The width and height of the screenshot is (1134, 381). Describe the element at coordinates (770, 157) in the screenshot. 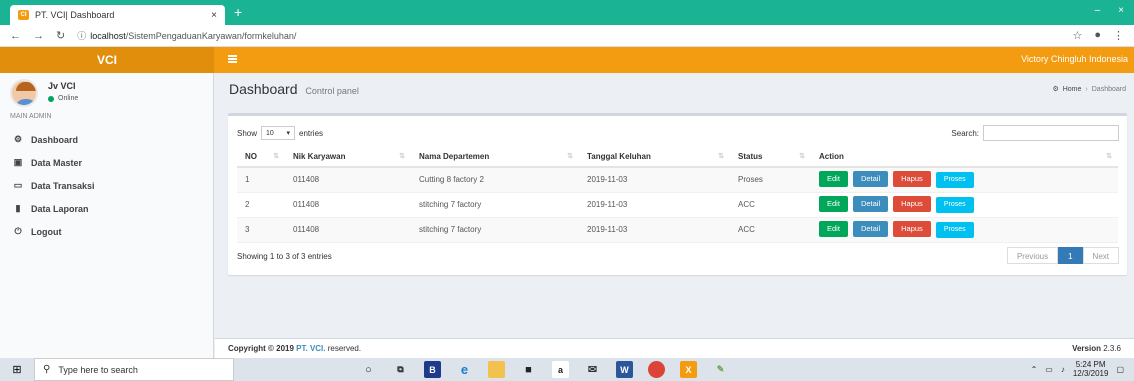

I see `column-header: Status ⇅` at that location.